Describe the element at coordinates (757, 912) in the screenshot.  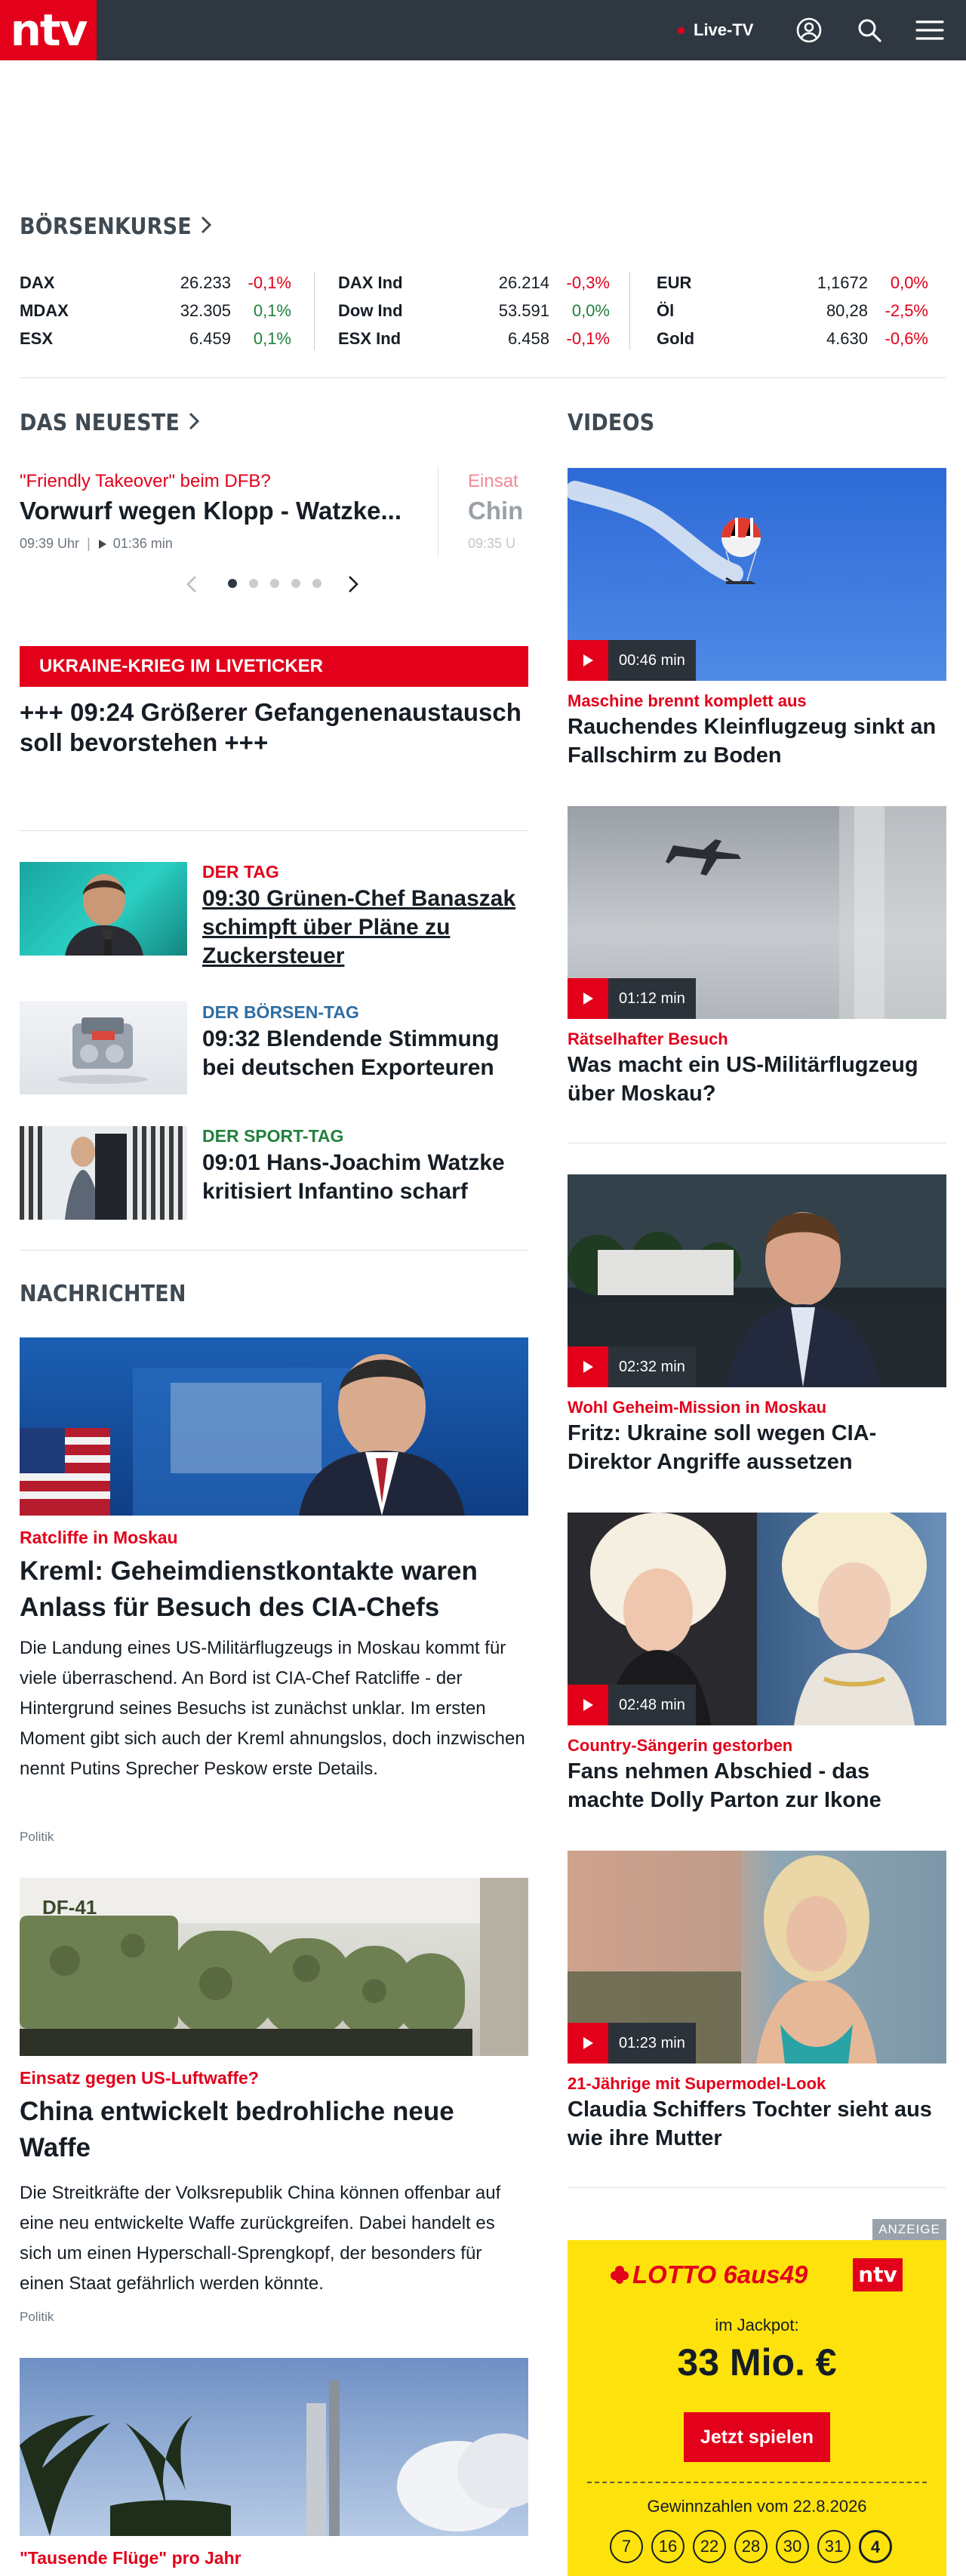
I see `video-thumbnail: 01:12 min` at that location.